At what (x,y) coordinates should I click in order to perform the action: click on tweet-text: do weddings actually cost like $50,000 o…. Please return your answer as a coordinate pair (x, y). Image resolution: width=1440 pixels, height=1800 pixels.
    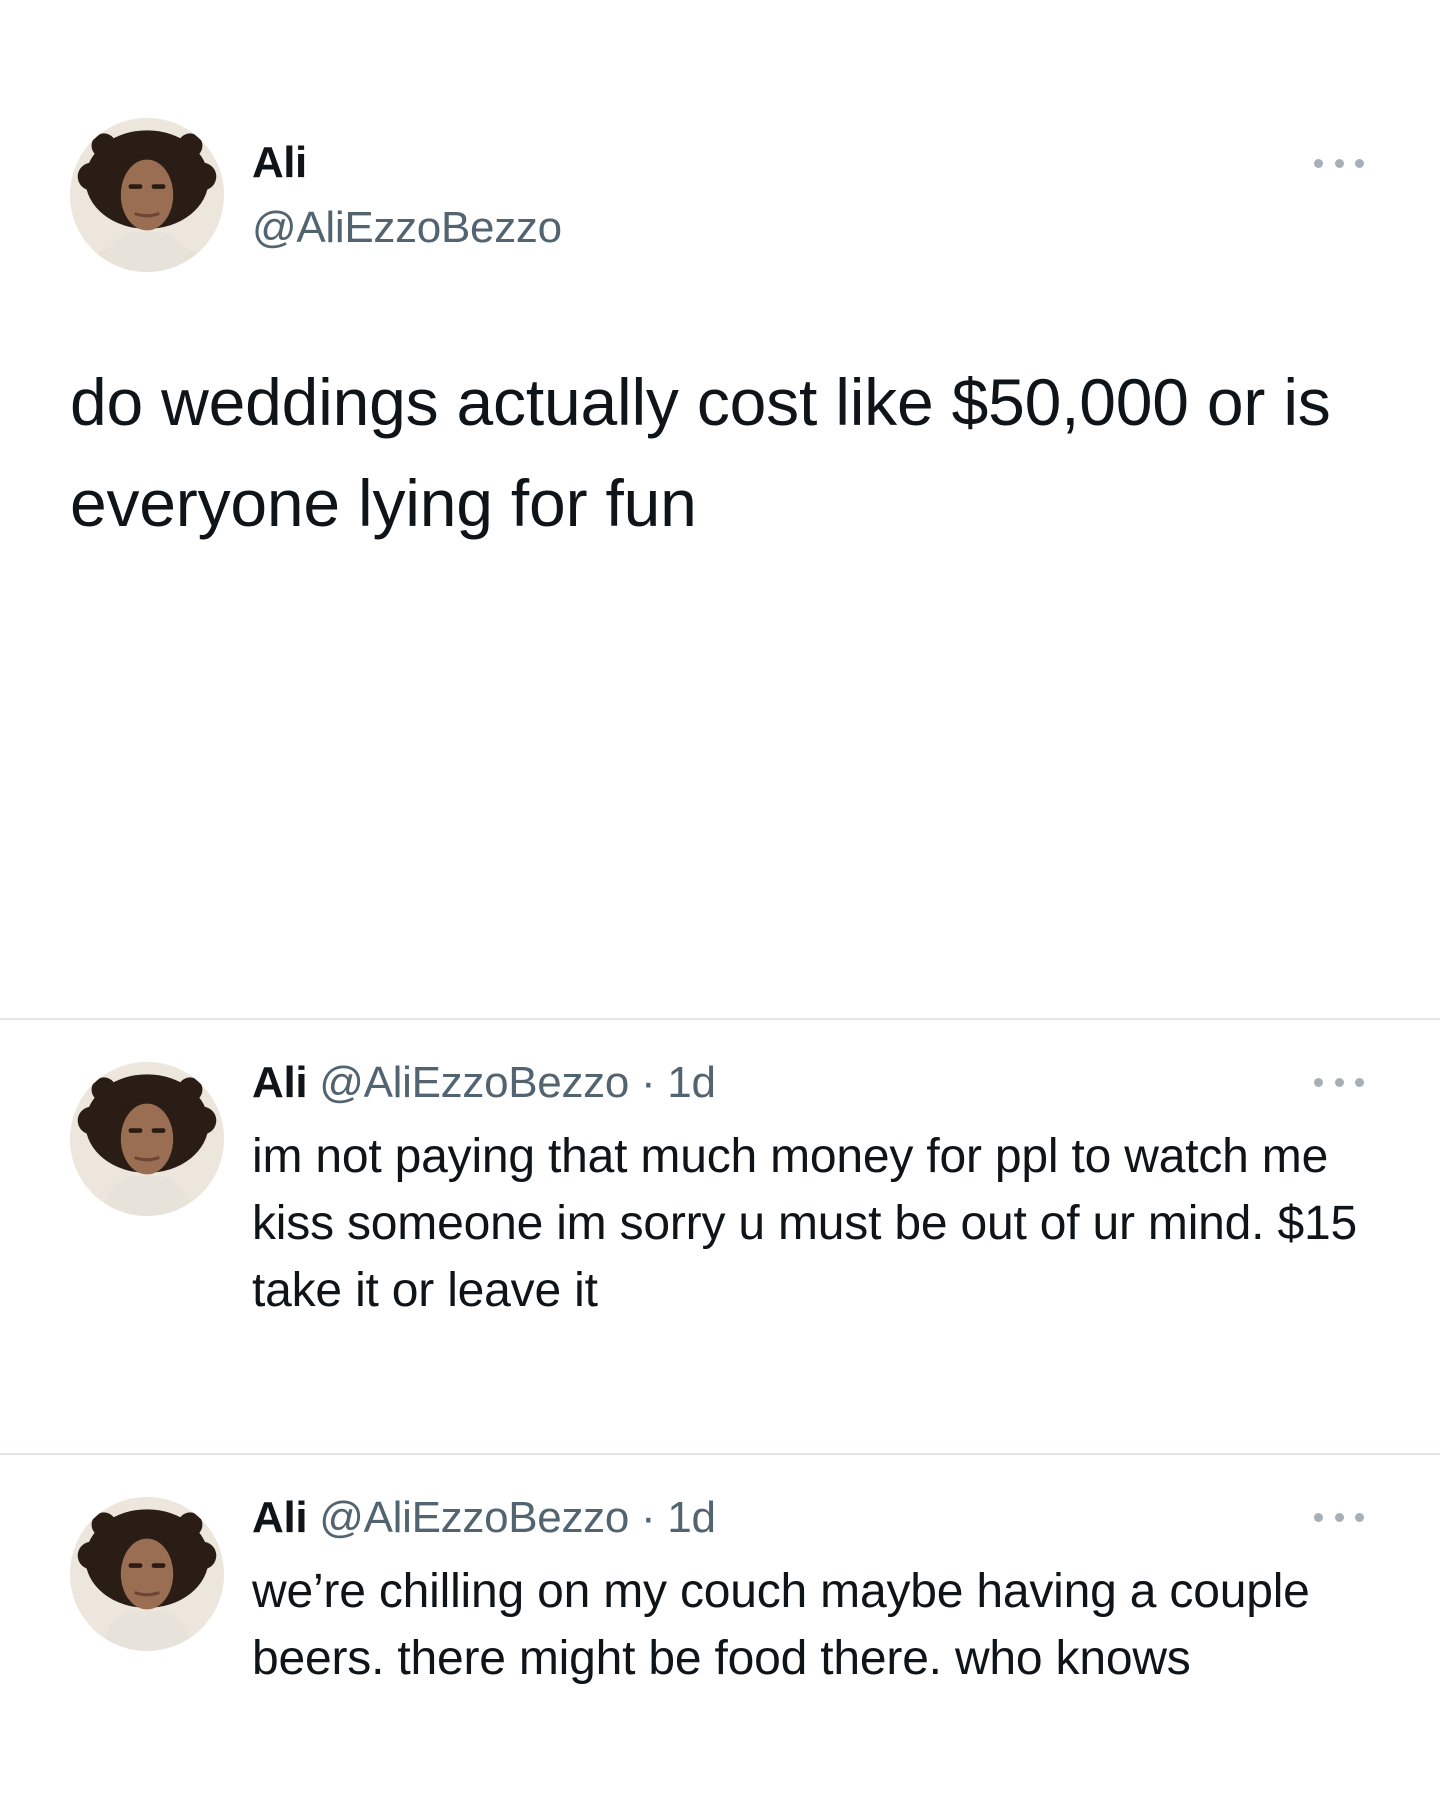
    Looking at the image, I should click on (700, 452).